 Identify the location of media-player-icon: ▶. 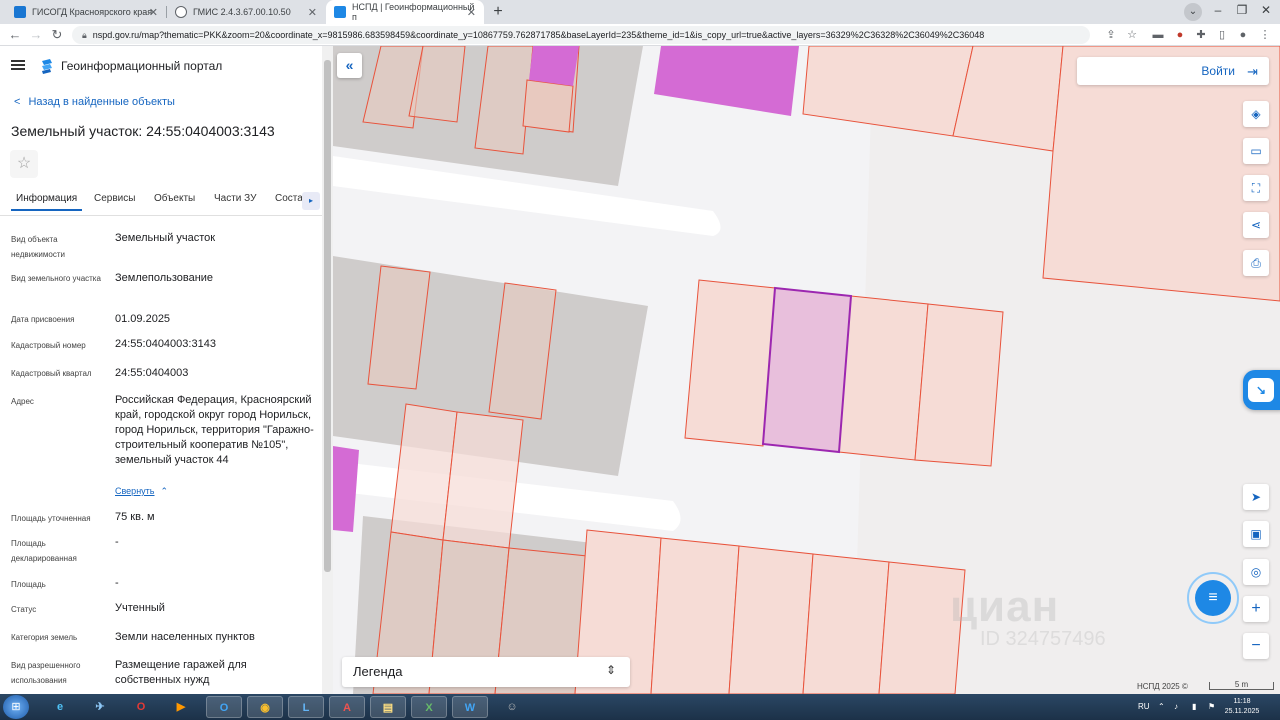
(181, 707).